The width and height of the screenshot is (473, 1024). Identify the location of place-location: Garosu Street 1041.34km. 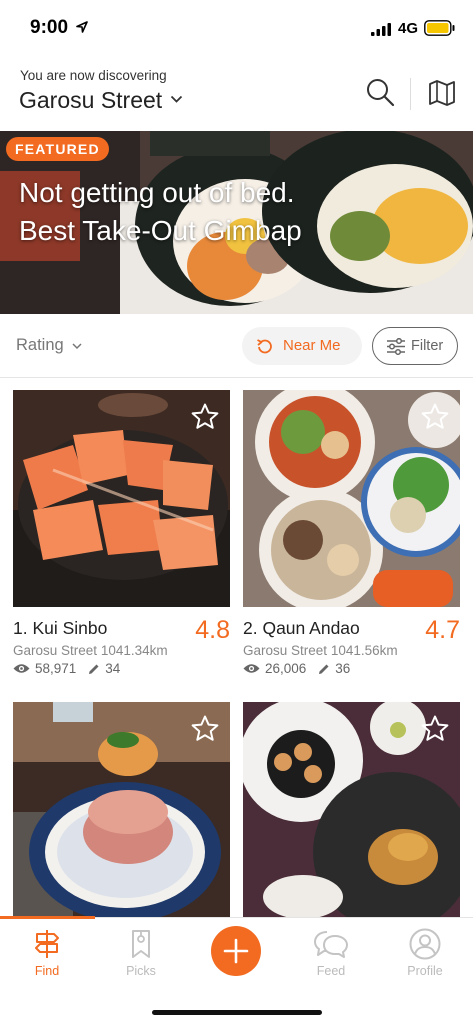
(90, 650).